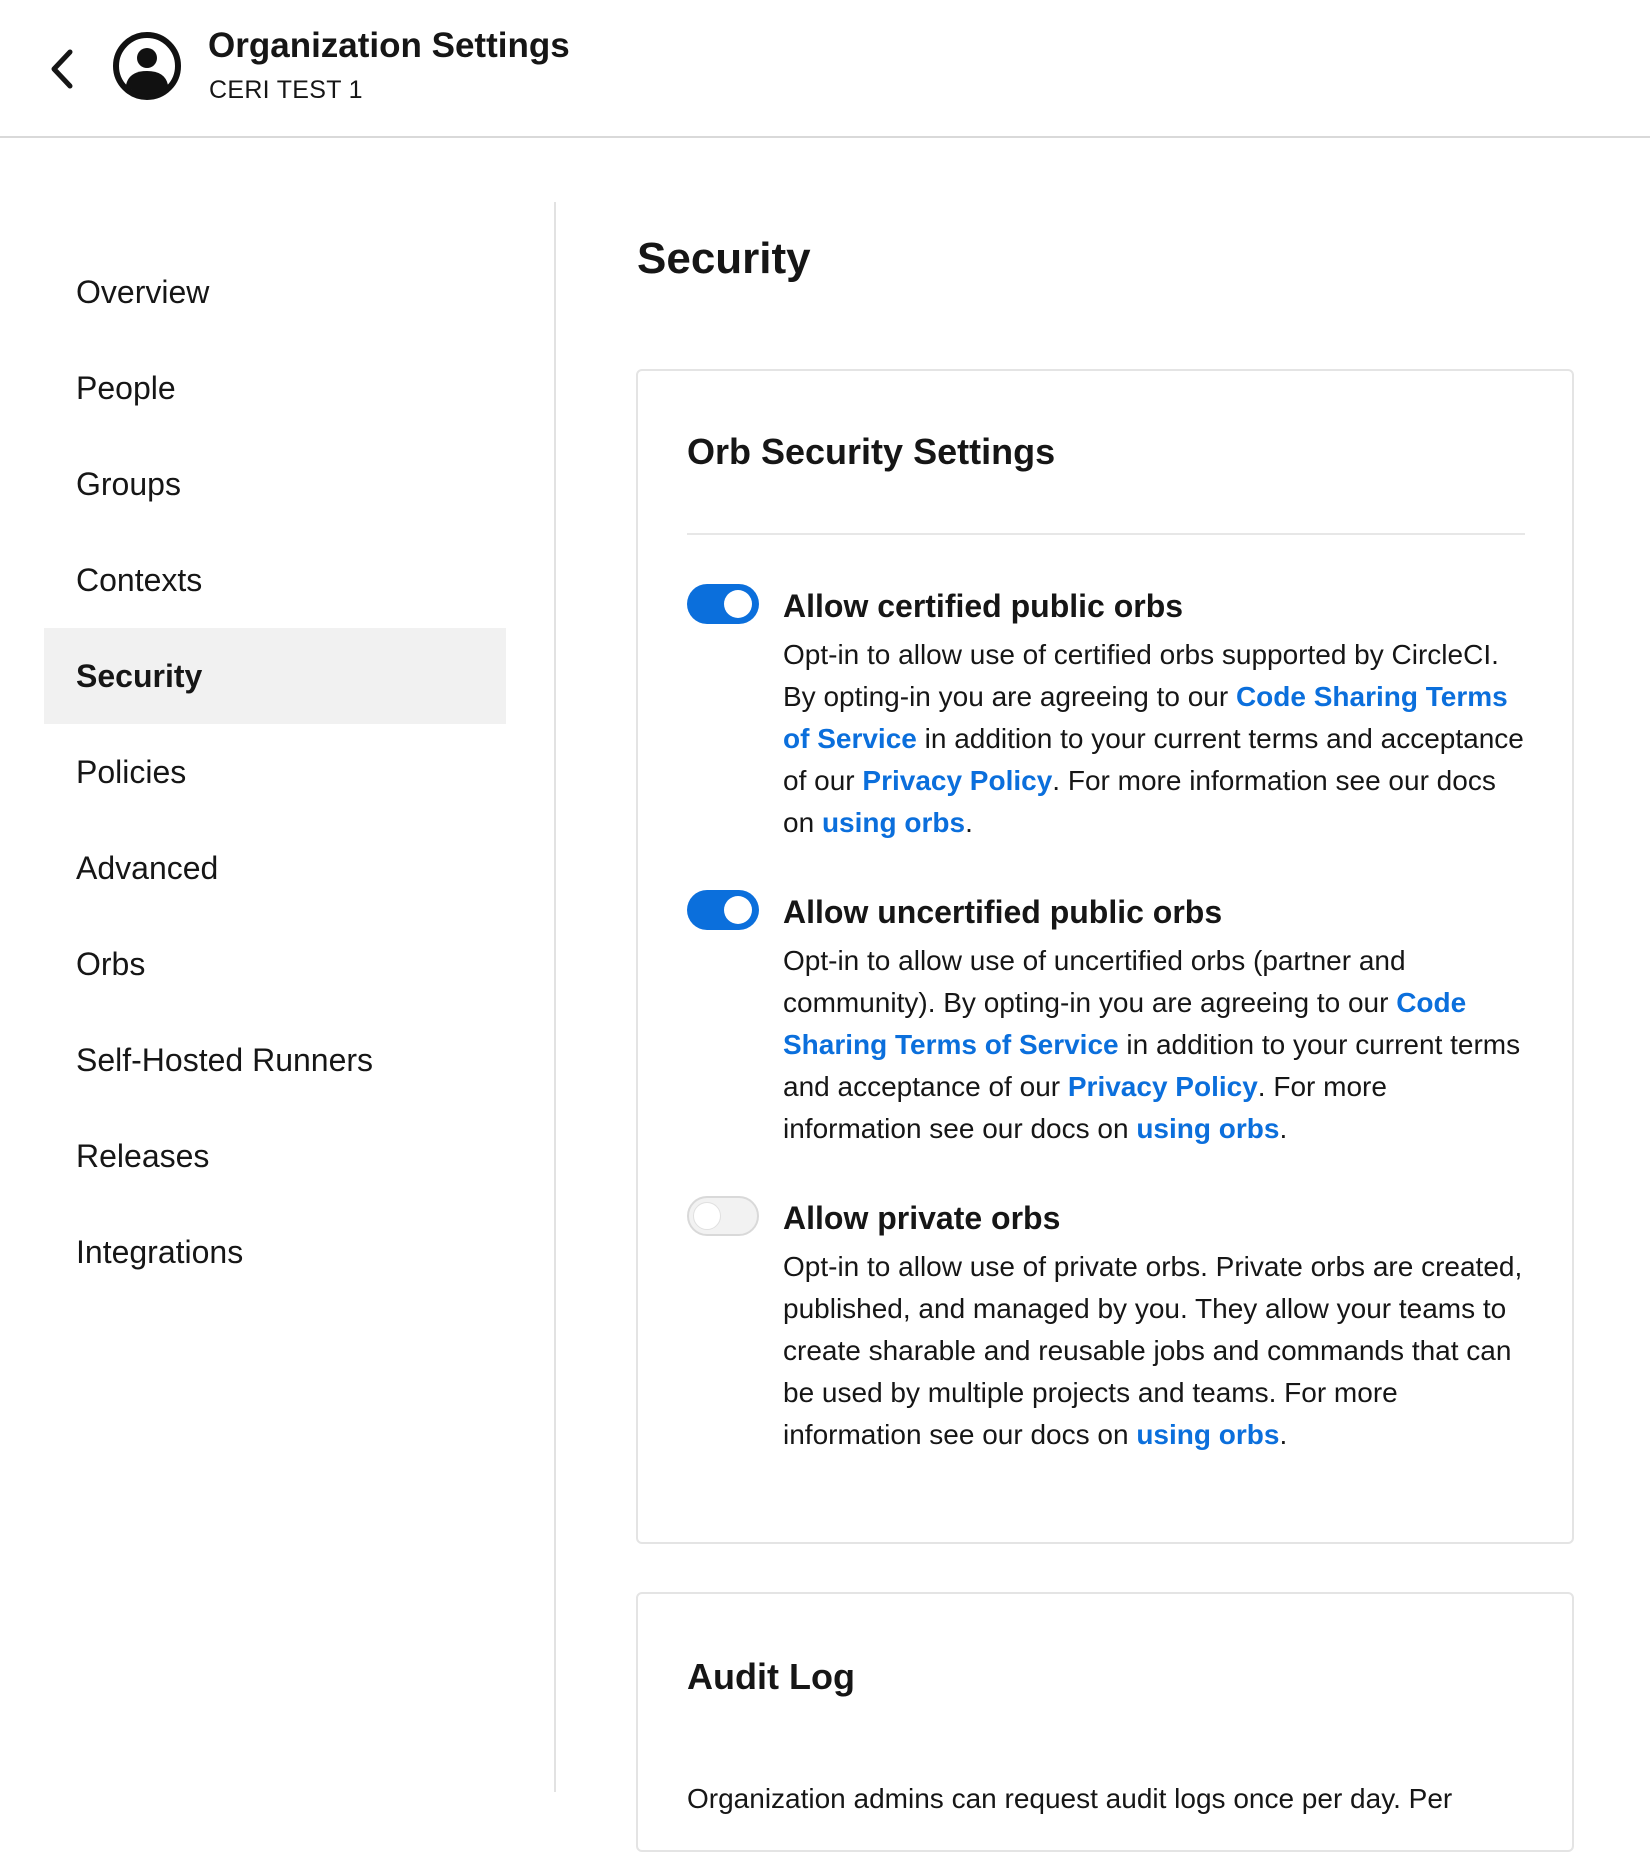 The height and width of the screenshot is (1852, 1650). I want to click on sidebar-item-people: People, so click(275, 388).